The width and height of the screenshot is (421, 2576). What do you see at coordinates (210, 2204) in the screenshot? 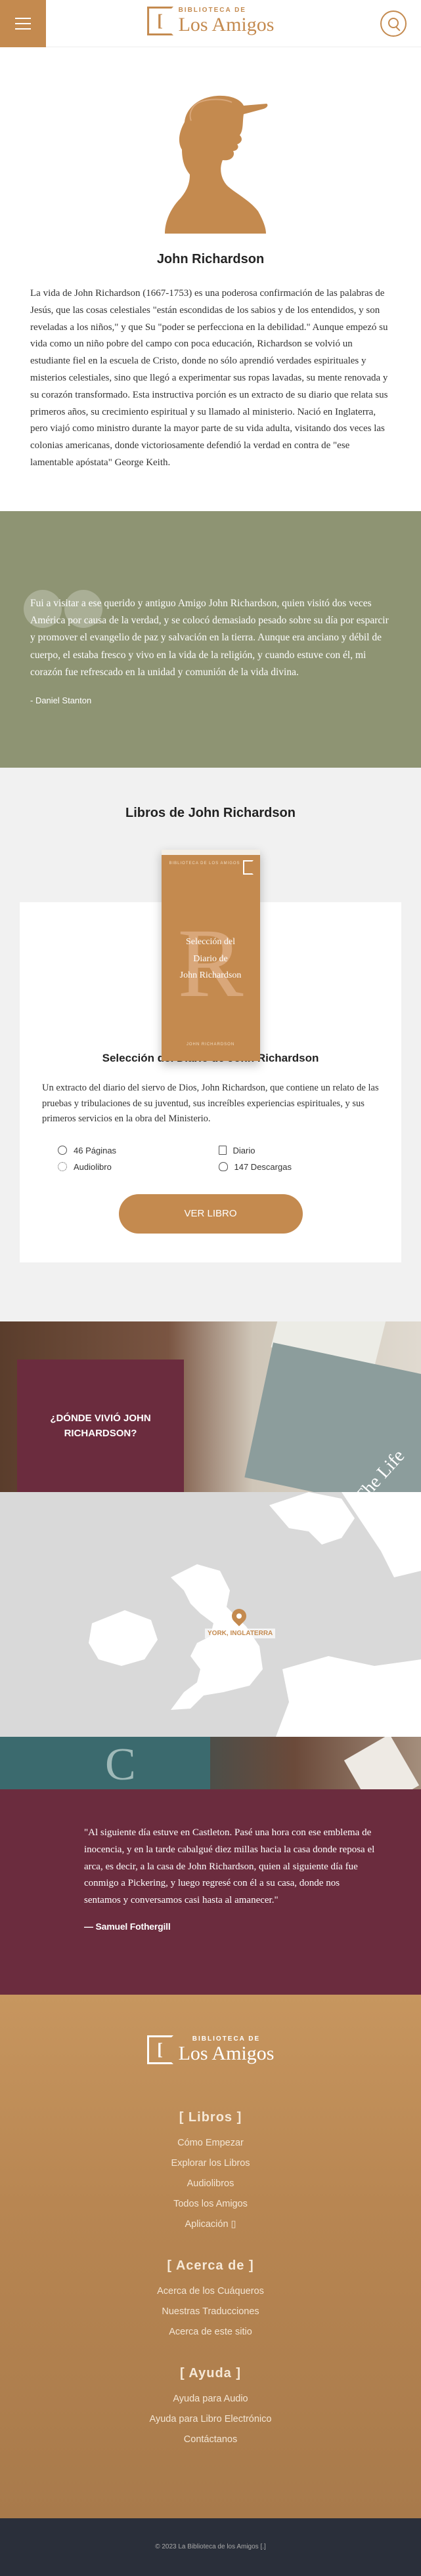
I see `footer-link: Todos los Amigos` at bounding box center [210, 2204].